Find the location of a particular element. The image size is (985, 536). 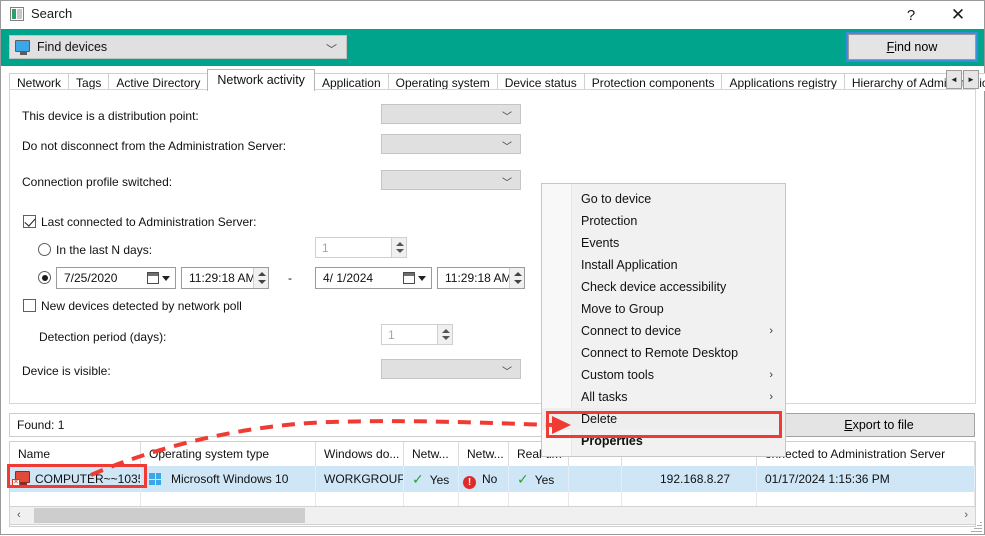

menu-item-label: Events is located at coordinates (600, 243).